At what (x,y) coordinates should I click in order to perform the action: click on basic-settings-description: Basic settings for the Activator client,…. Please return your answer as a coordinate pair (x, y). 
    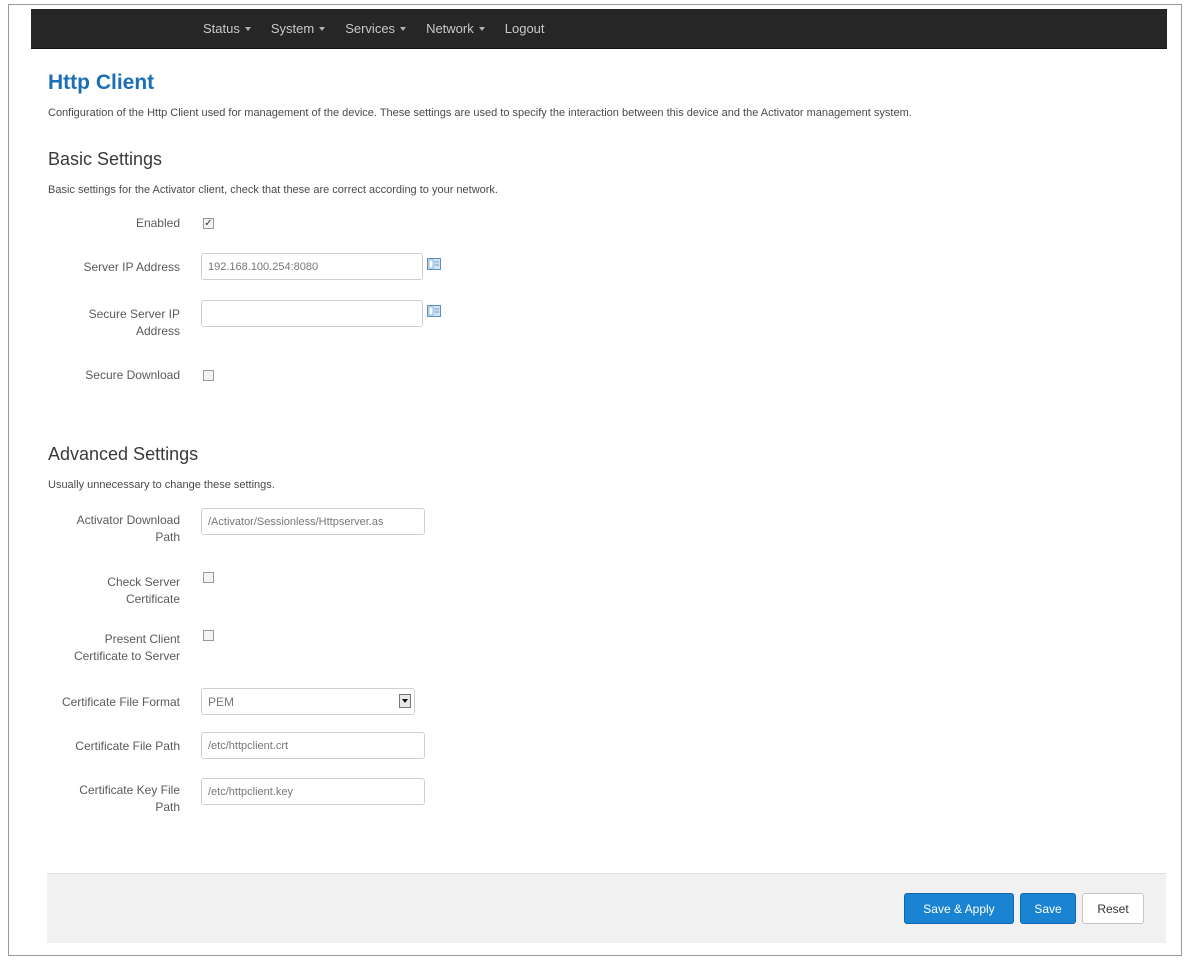
    Looking at the image, I should click on (273, 190).